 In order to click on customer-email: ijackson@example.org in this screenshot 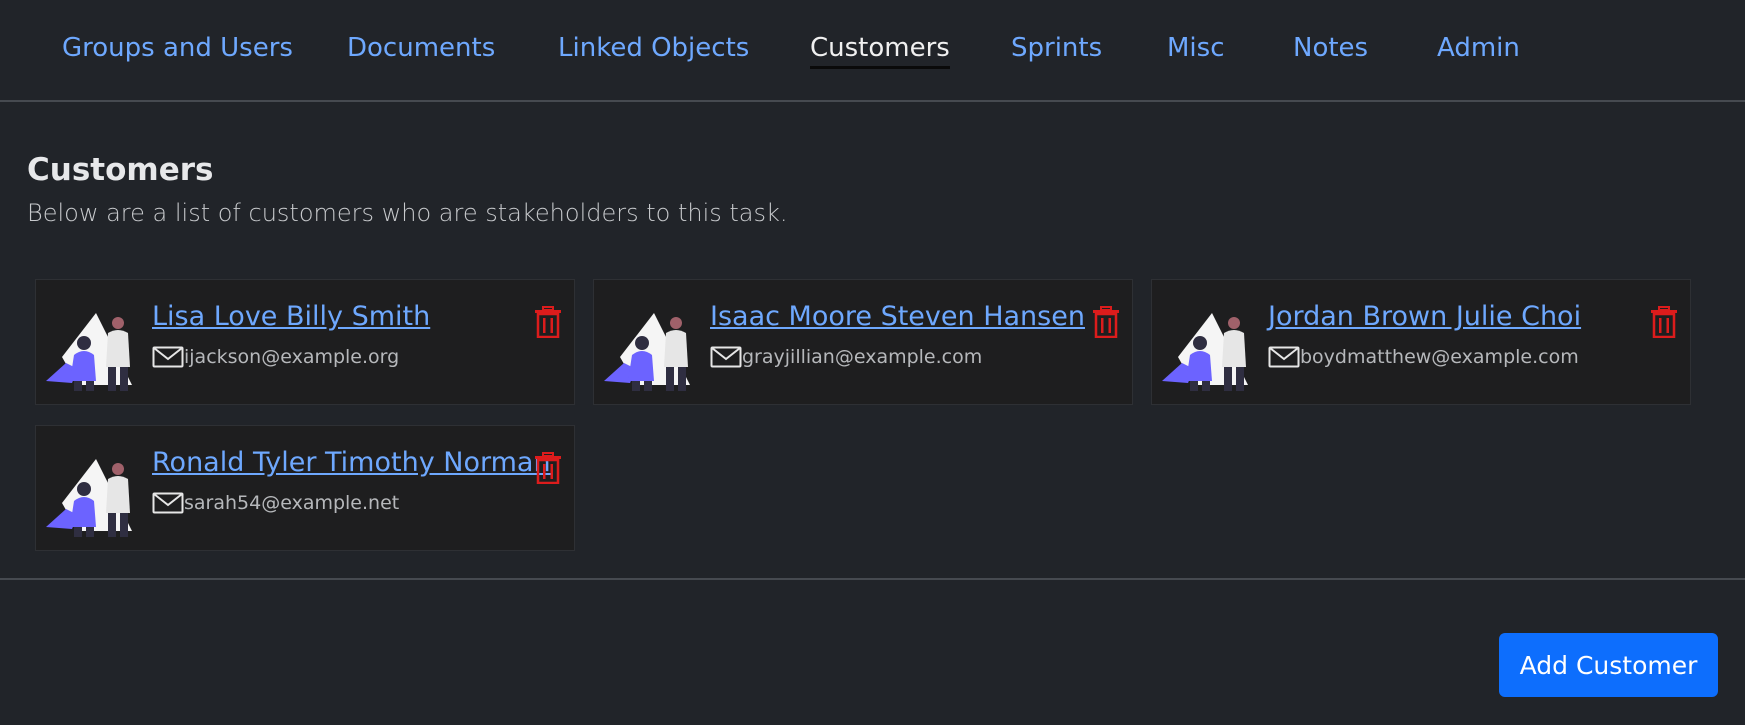, I will do `click(292, 357)`.